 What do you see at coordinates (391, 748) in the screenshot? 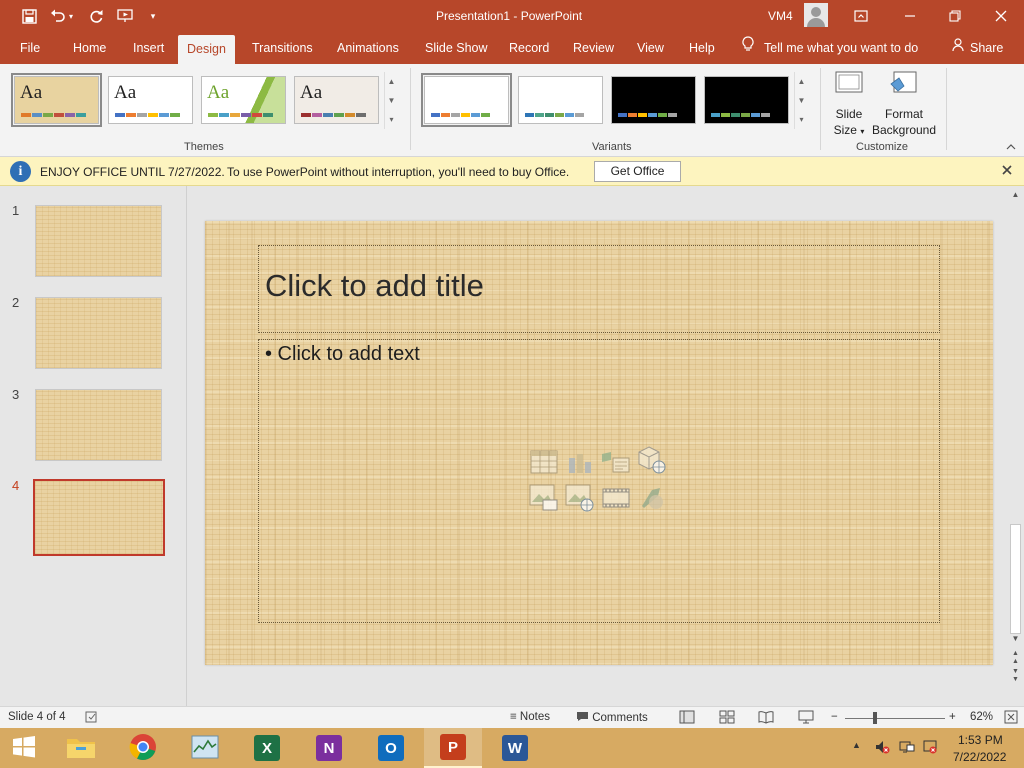
I see `outlook-app: O` at bounding box center [391, 748].